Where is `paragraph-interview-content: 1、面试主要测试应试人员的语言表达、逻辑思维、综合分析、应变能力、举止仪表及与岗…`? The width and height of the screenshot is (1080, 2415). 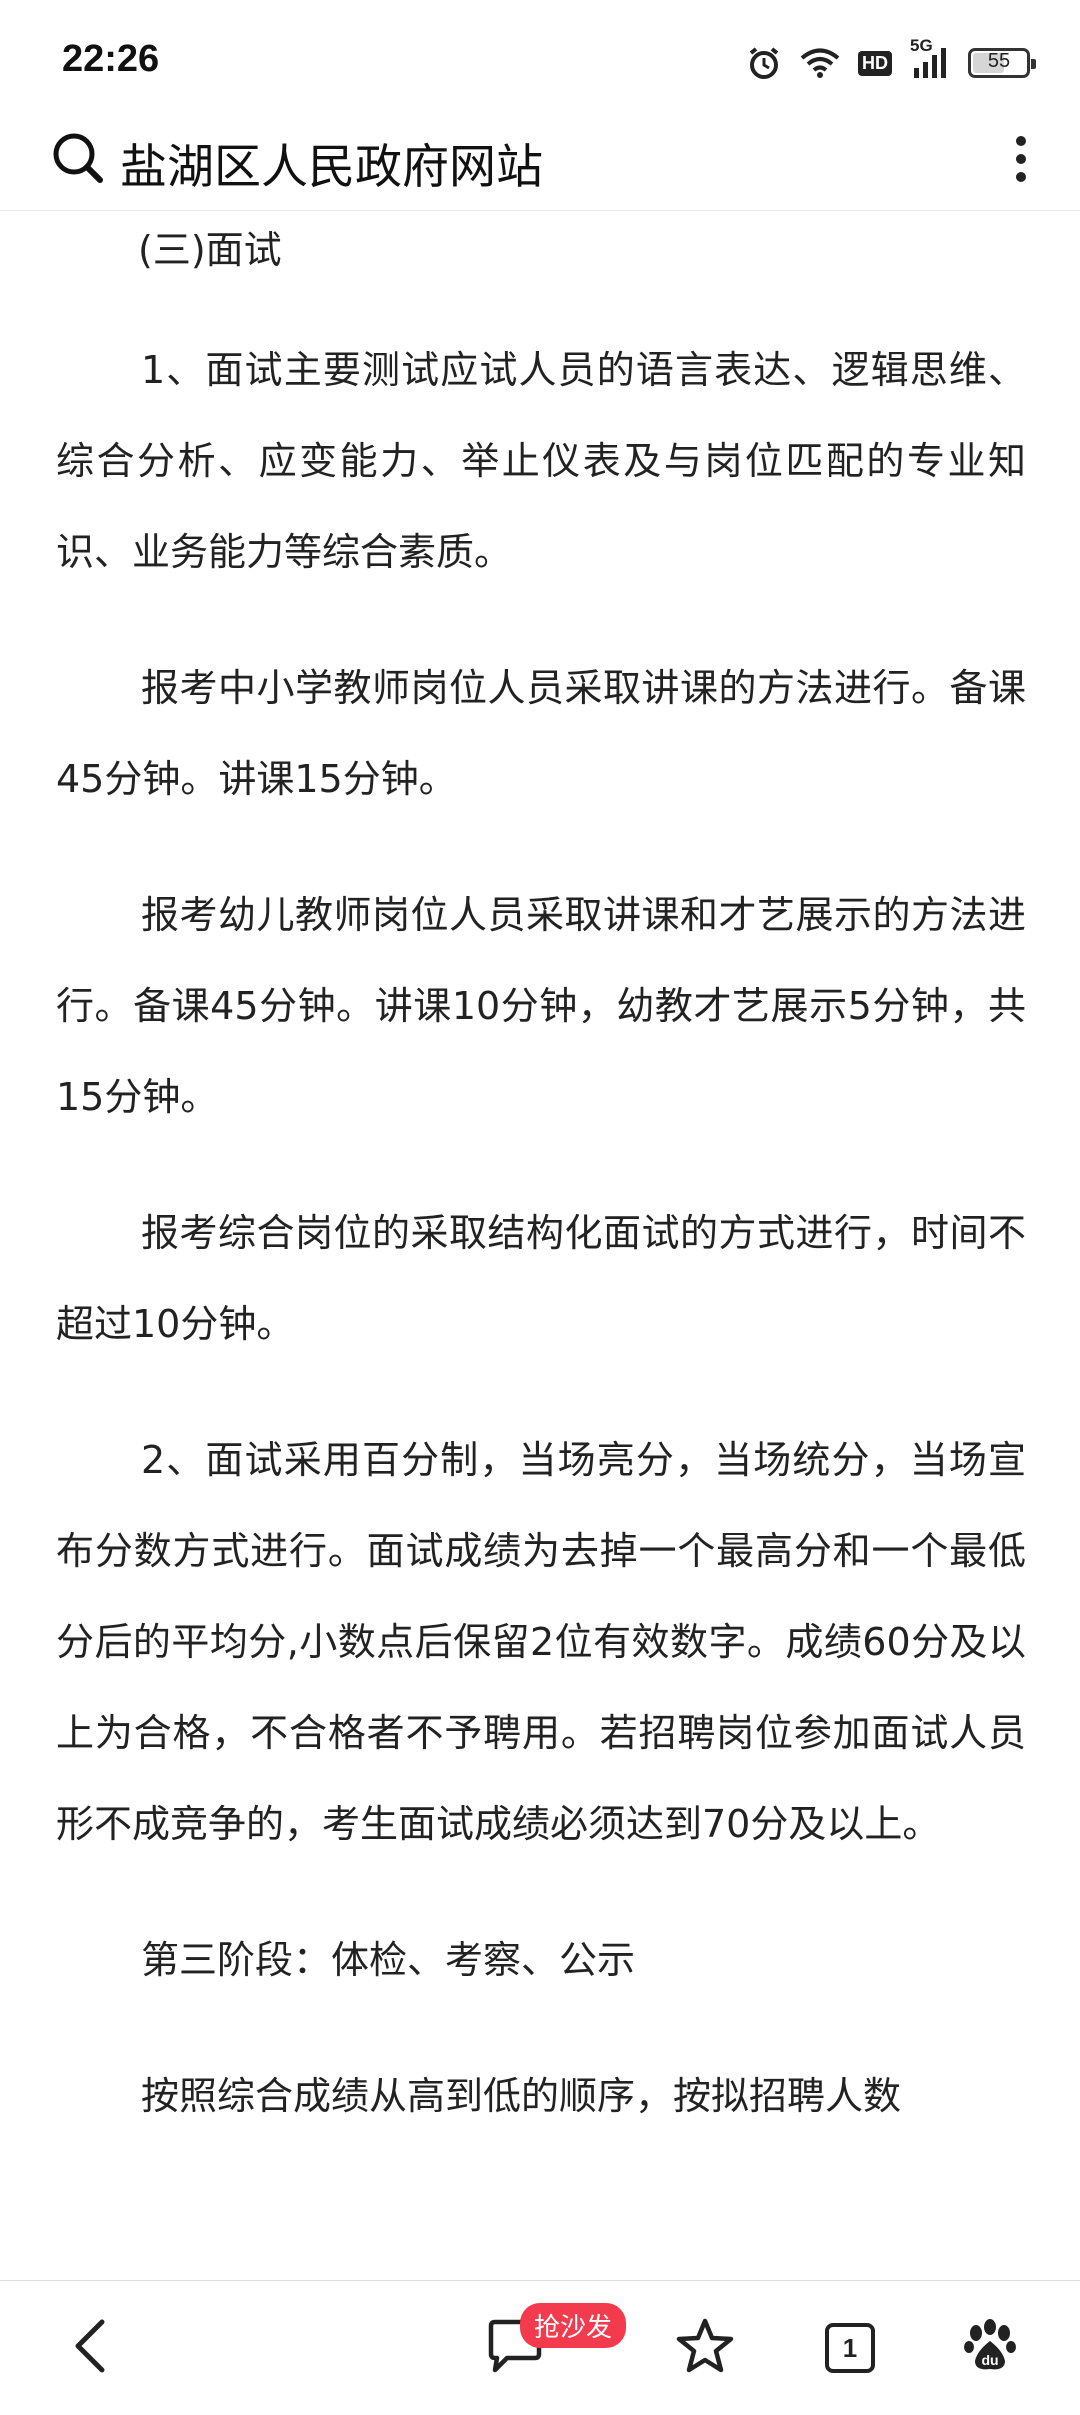 paragraph-interview-content: 1、面试主要测试应试人员的语言表达、逻辑思维、综合分析、应变能力、举止仪表及与岗… is located at coordinates (541, 461).